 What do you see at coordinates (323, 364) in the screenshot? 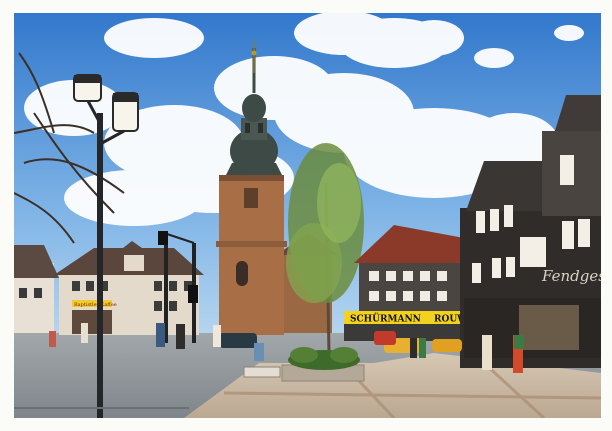
I see `planter` at bounding box center [323, 364].